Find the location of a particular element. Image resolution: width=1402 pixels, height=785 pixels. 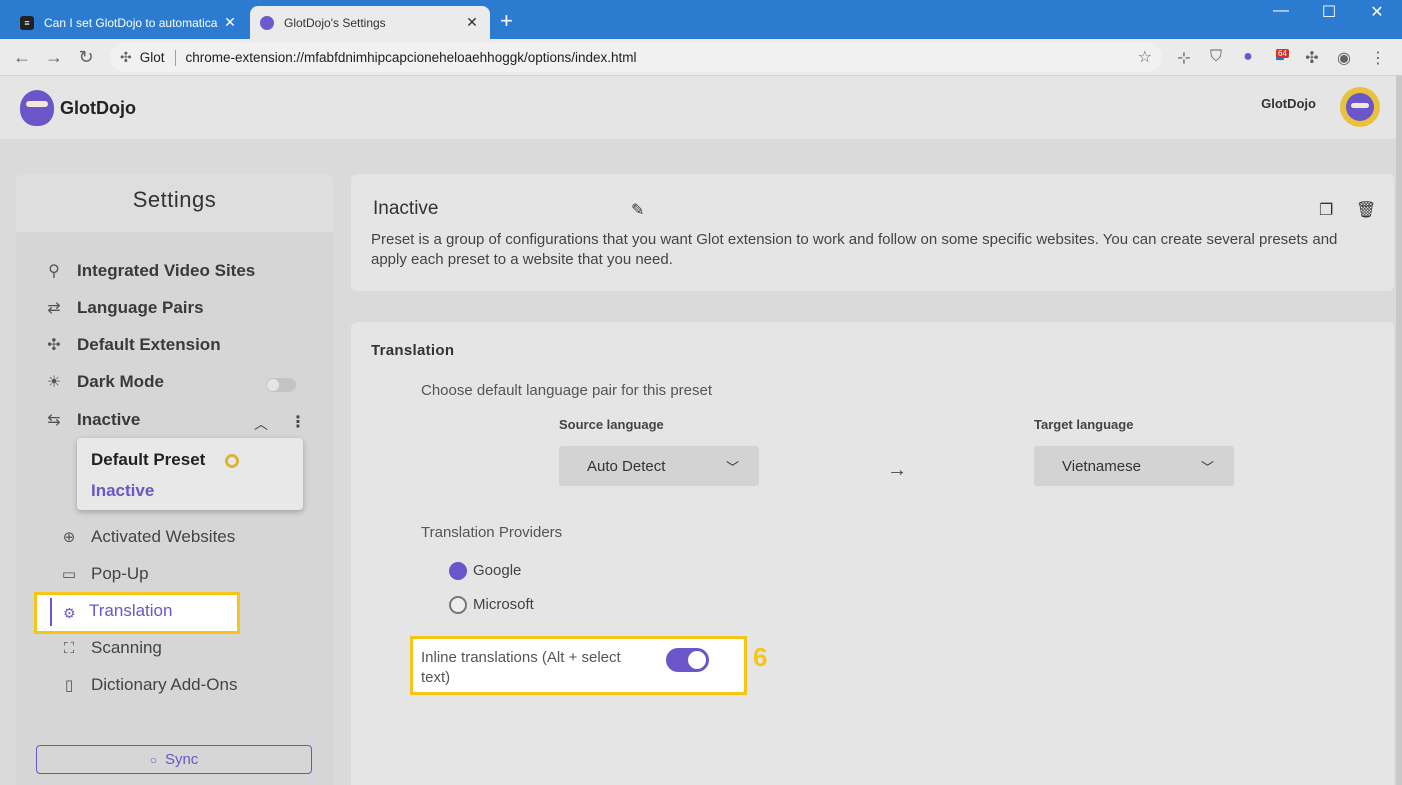

tab-title: GlotDojo's Settings is located at coordinates (335, 22).